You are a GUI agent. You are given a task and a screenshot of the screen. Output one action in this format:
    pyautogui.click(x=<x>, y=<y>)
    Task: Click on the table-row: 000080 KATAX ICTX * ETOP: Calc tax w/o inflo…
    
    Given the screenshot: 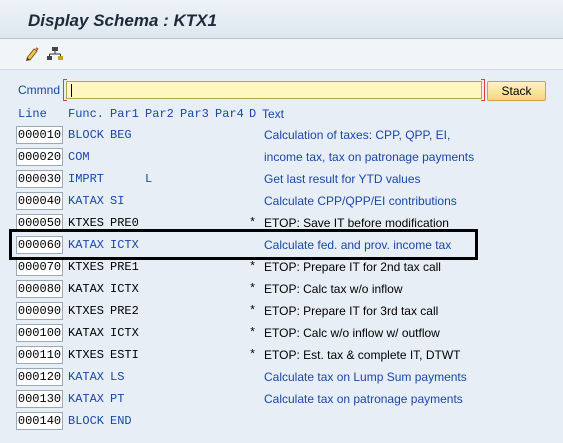 What is the action you would take?
    pyautogui.click(x=281, y=290)
    